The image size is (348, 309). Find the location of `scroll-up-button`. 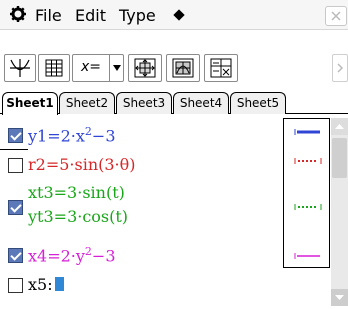

scroll-up-button is located at coordinates (339, 126).